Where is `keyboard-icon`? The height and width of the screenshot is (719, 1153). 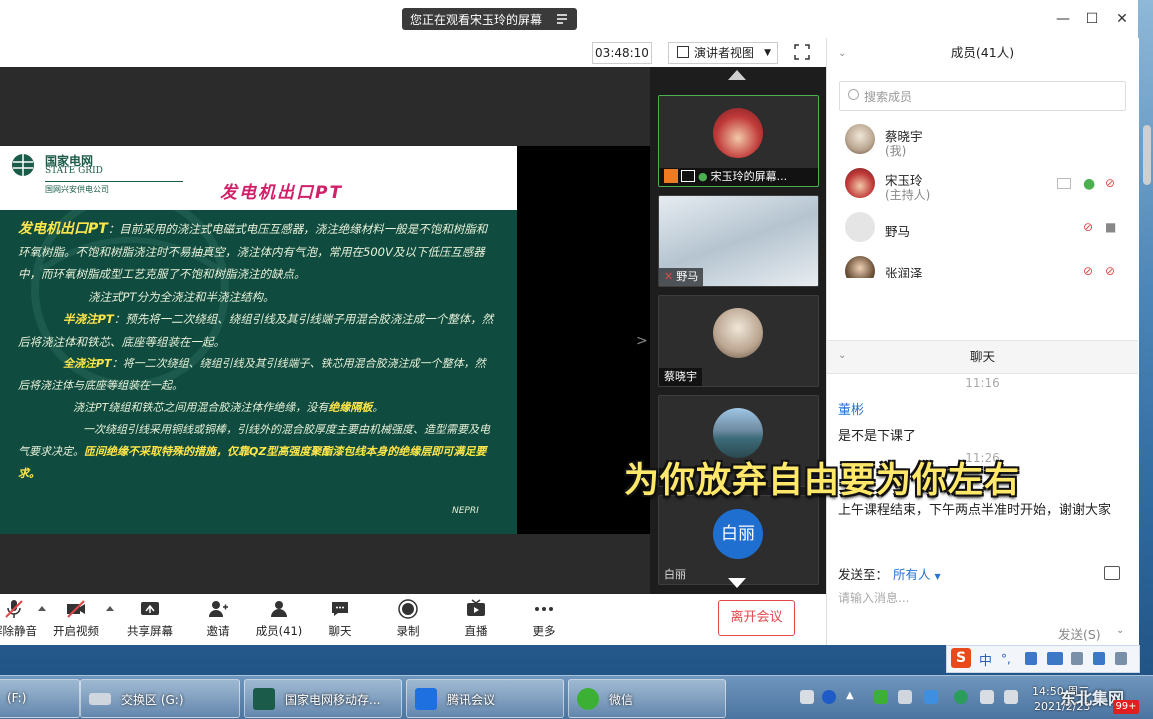
keyboard-icon is located at coordinates (1055, 658).